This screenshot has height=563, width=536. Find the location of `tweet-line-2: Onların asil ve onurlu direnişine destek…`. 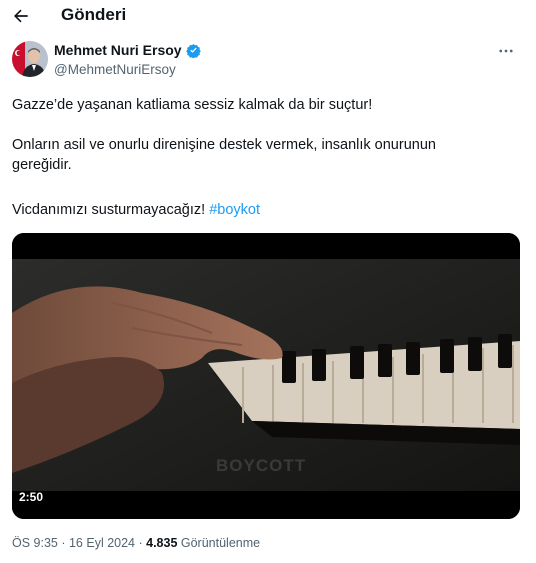

tweet-line-2: Onların asil ve onurlu direnişine destek… is located at coordinates (224, 145).